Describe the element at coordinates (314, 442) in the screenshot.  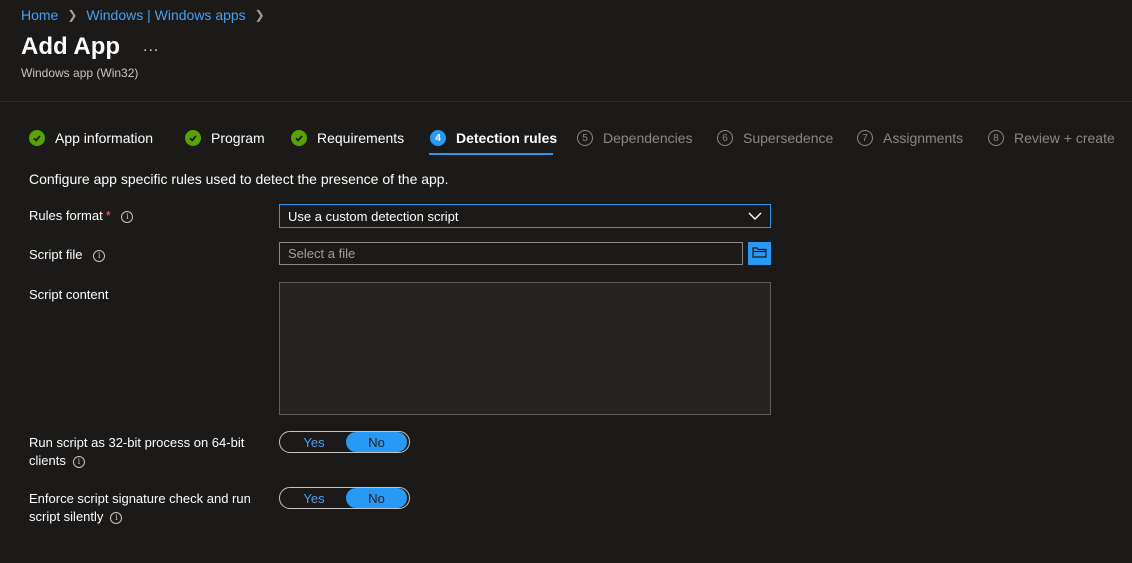
I see `run-32bit-yes-option: Yes` at that location.